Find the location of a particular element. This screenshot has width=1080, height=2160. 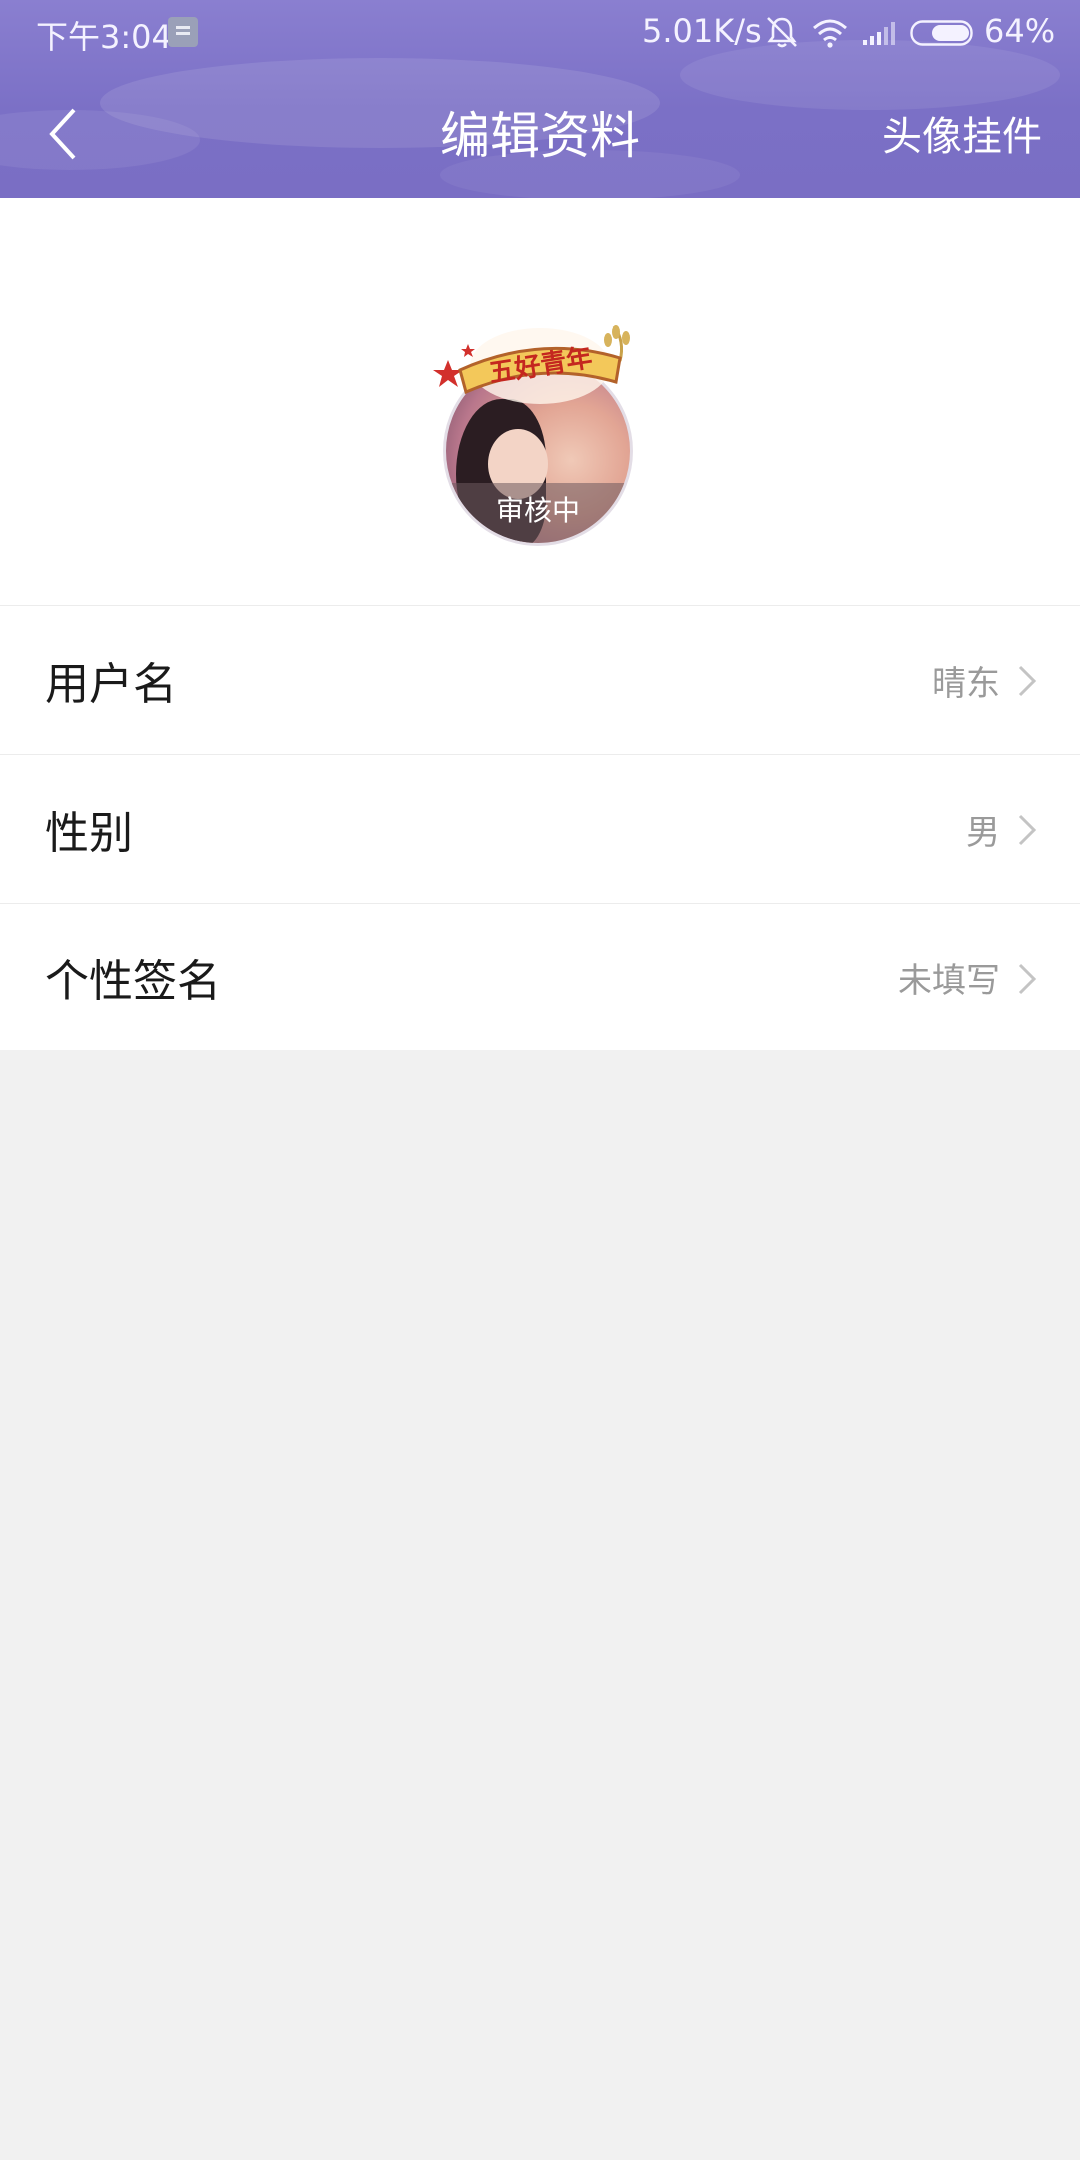

top-header: 下午3:04 5.01K/s 64% 编辑资料 头像挂件 is located at coordinates (540, 99).